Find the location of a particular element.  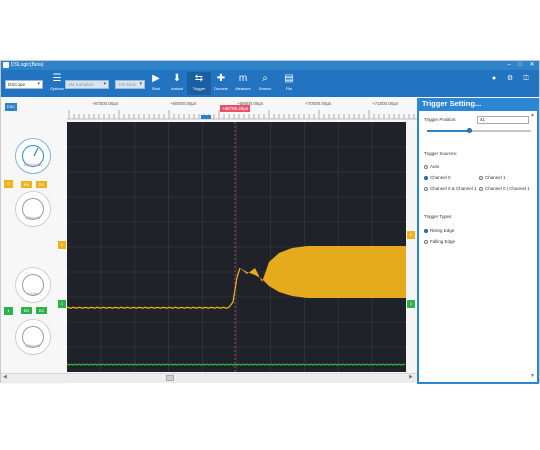

ch1-waveform is located at coordinates (236, 364).